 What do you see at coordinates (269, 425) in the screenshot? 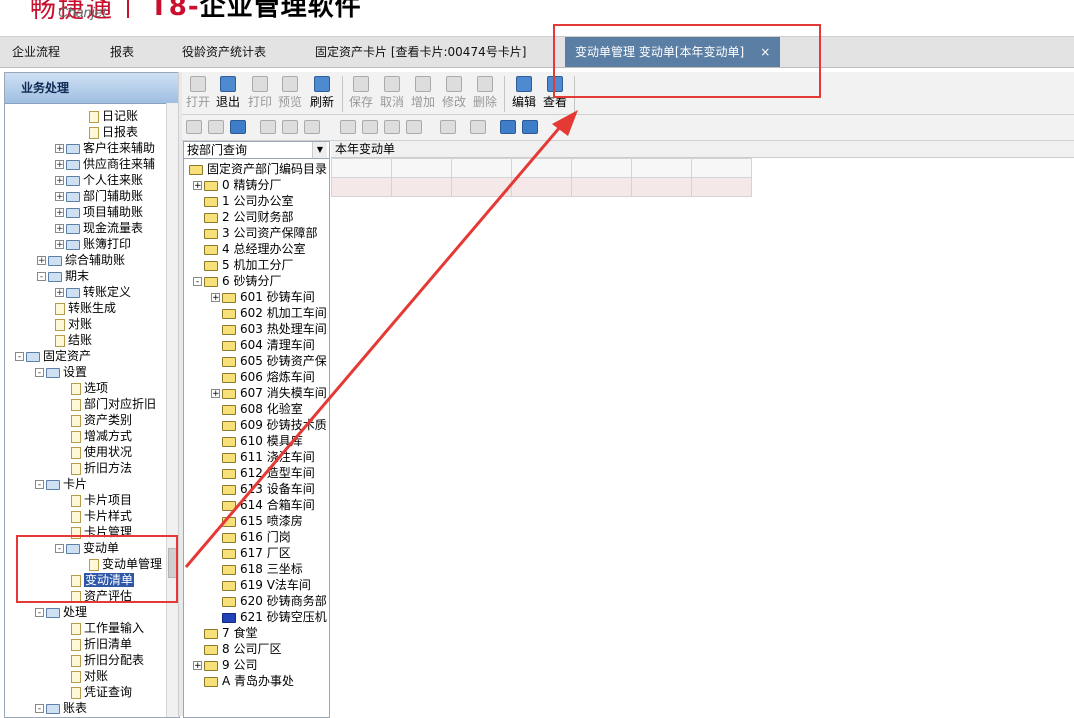
I see `department-tree-item: 609 砂铸技术质` at bounding box center [269, 425].